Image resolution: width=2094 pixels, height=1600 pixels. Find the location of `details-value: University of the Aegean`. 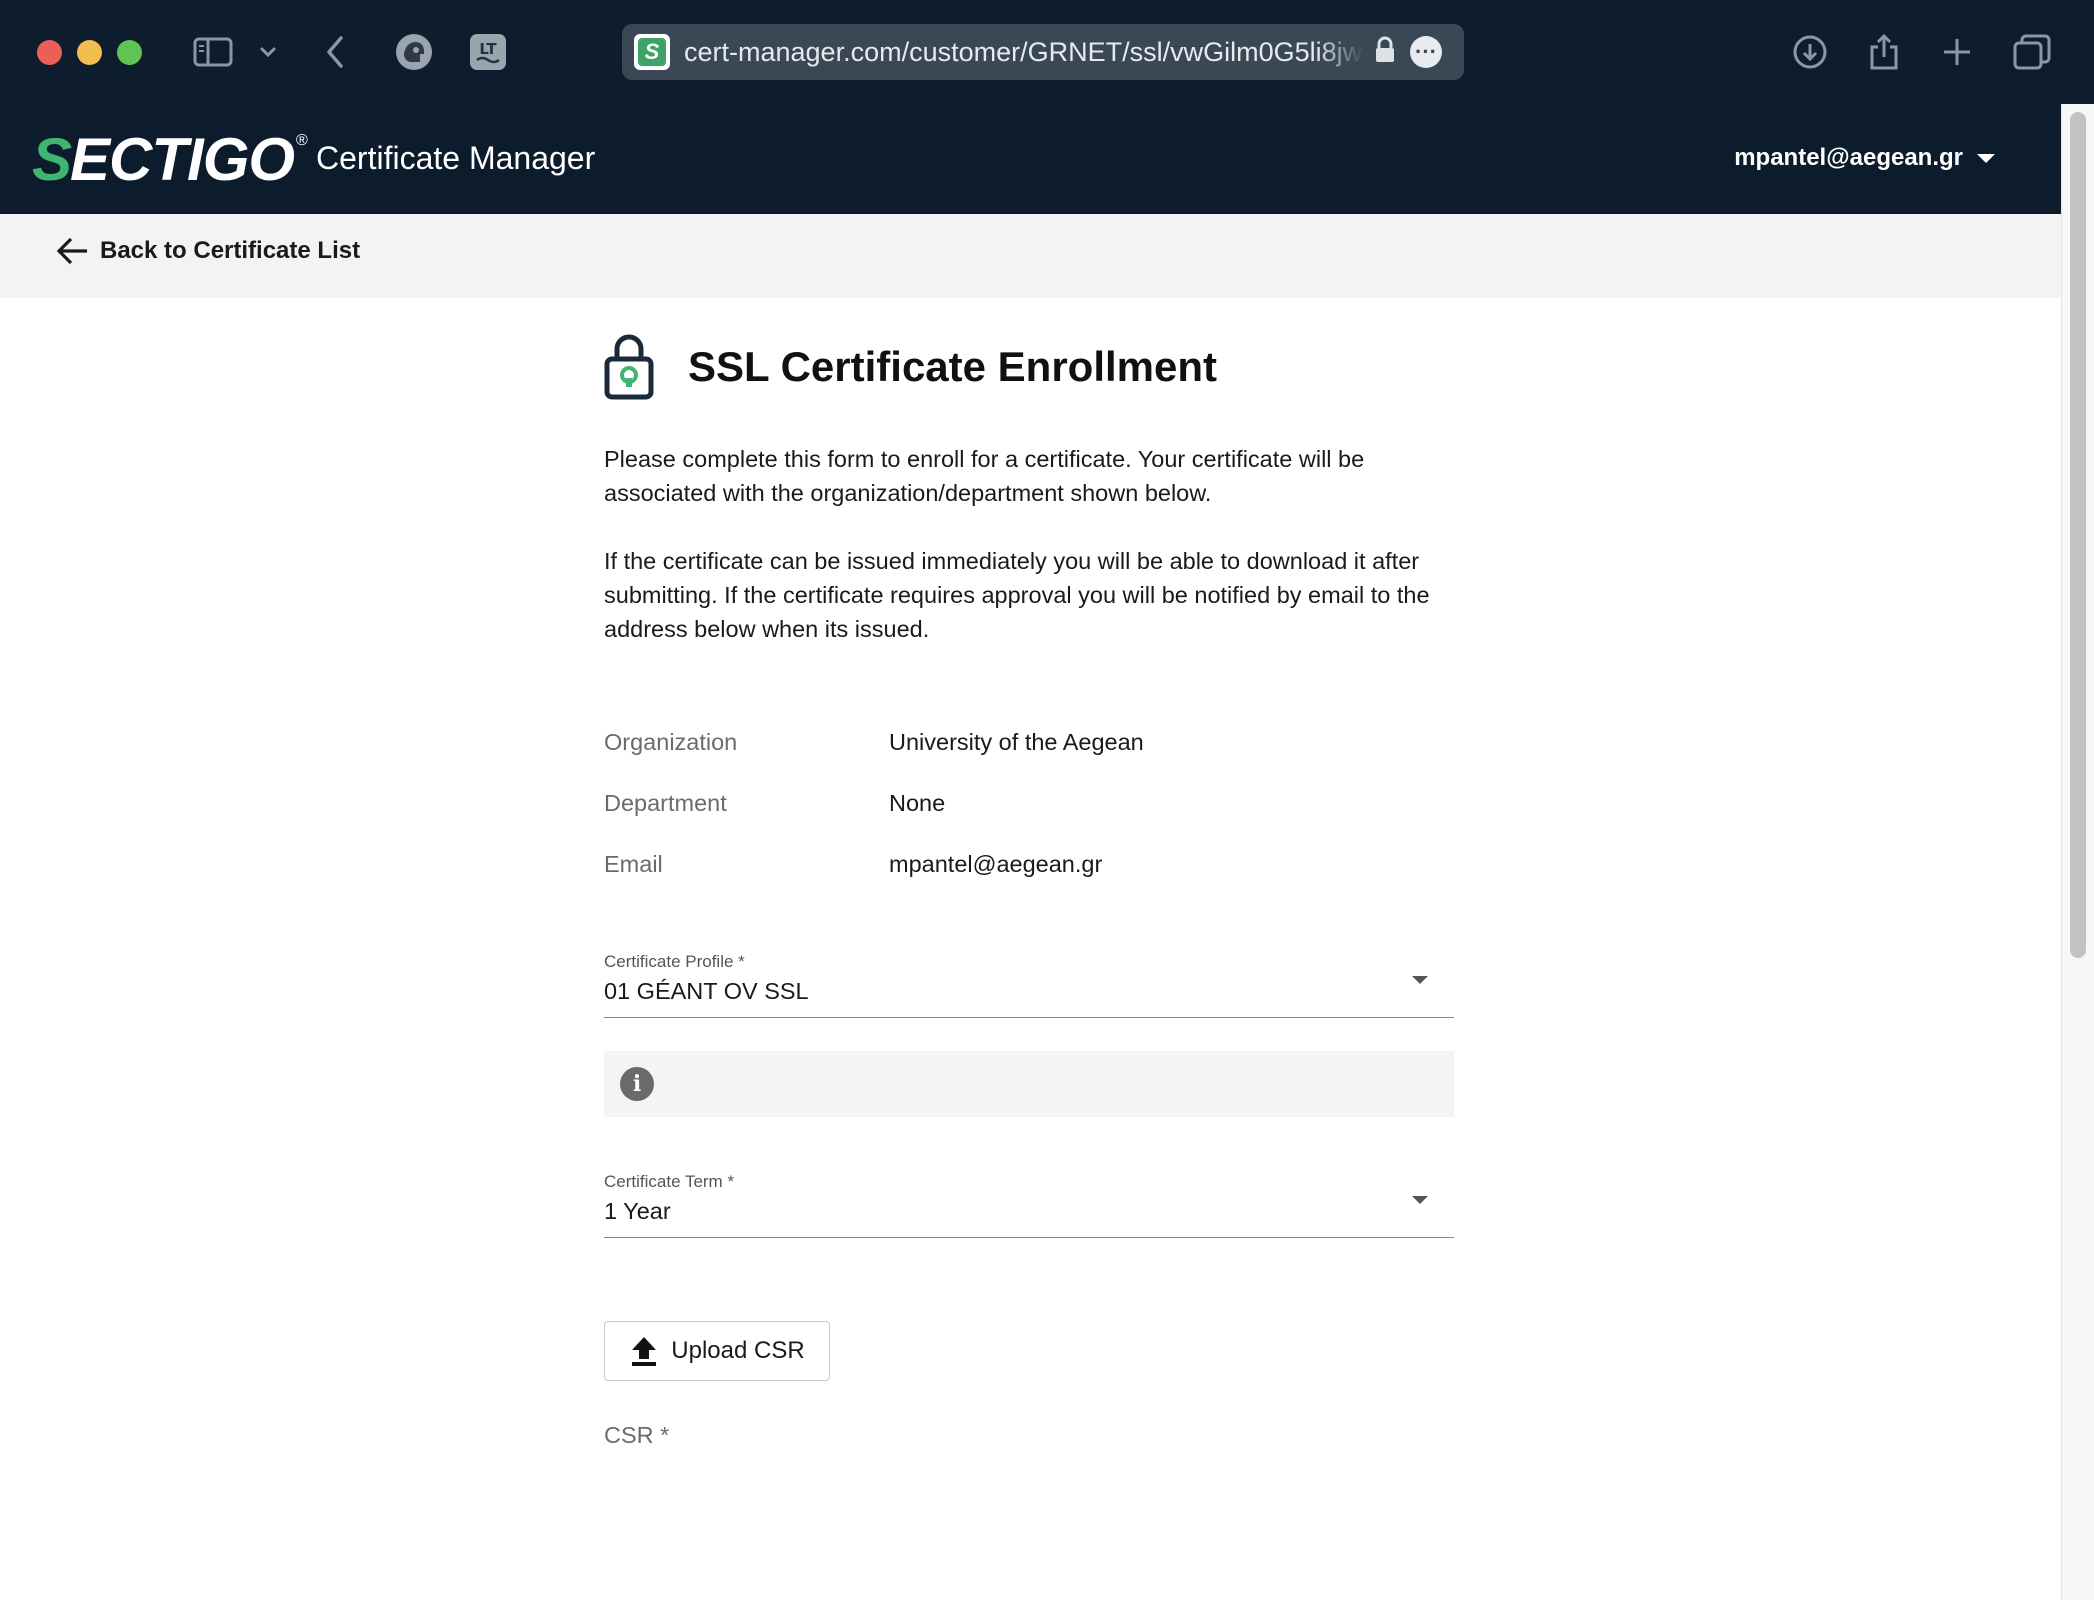

details-value: University of the Aegean is located at coordinates (1016, 742).